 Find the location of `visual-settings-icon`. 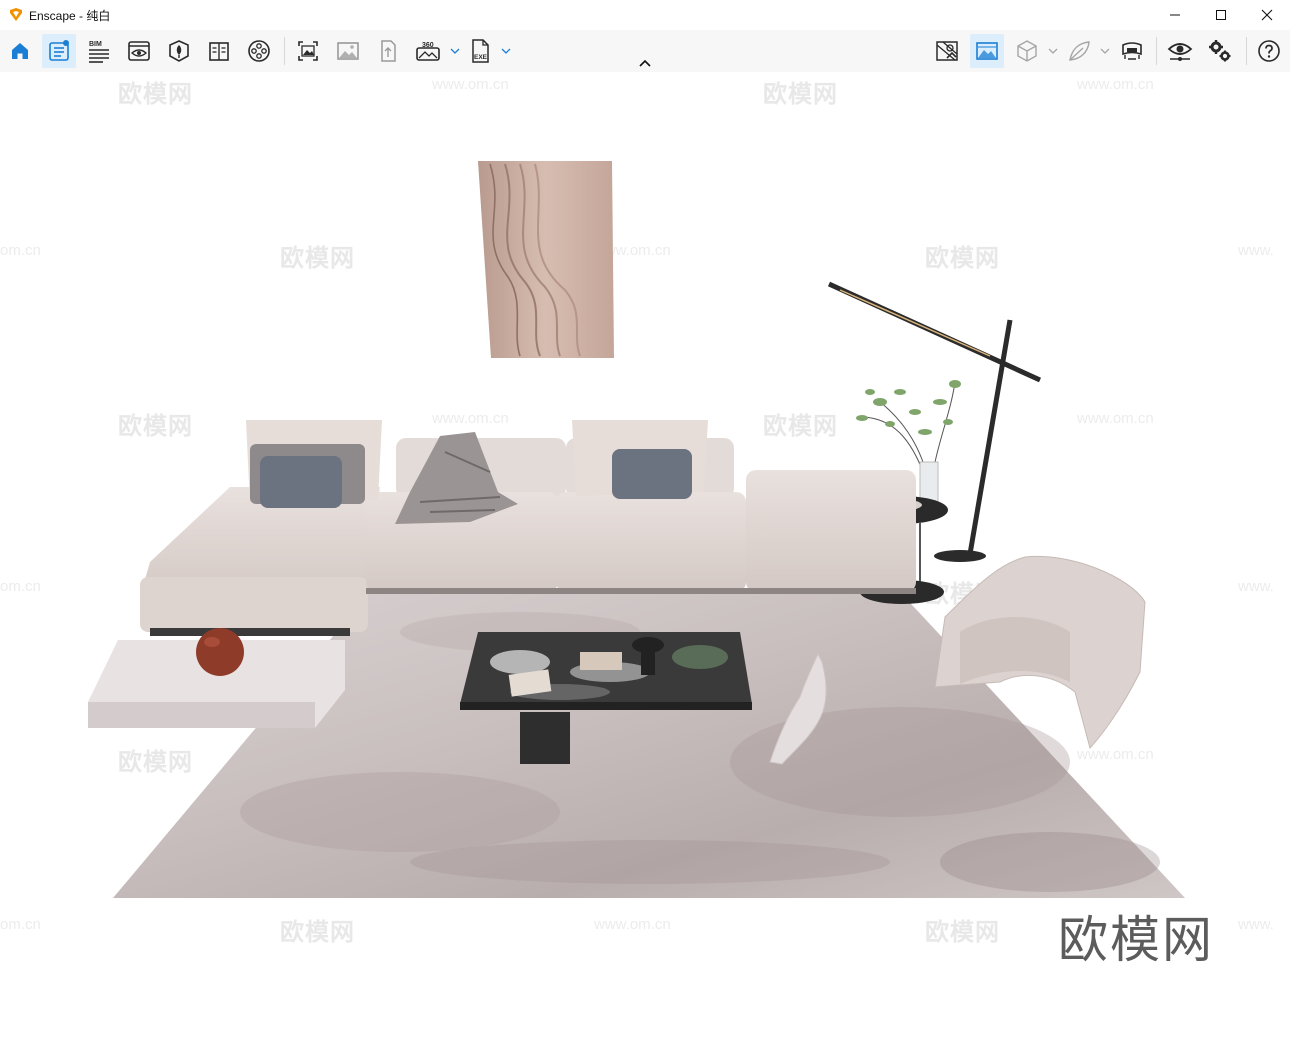

visual-settings-icon is located at coordinates (1180, 52).